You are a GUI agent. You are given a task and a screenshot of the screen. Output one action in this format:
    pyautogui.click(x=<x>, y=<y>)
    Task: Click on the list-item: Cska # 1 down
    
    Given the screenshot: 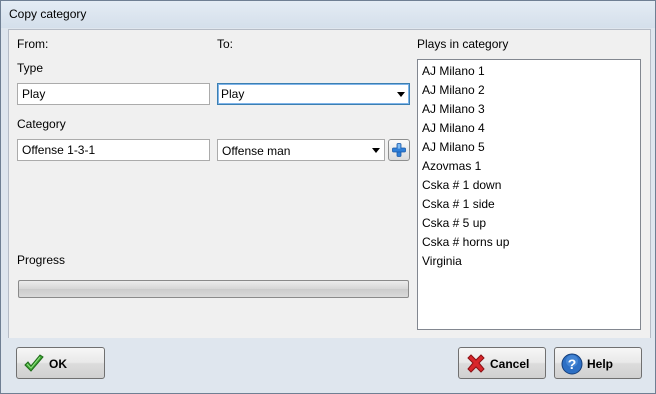 What is the action you would take?
    pyautogui.click(x=461, y=185)
    